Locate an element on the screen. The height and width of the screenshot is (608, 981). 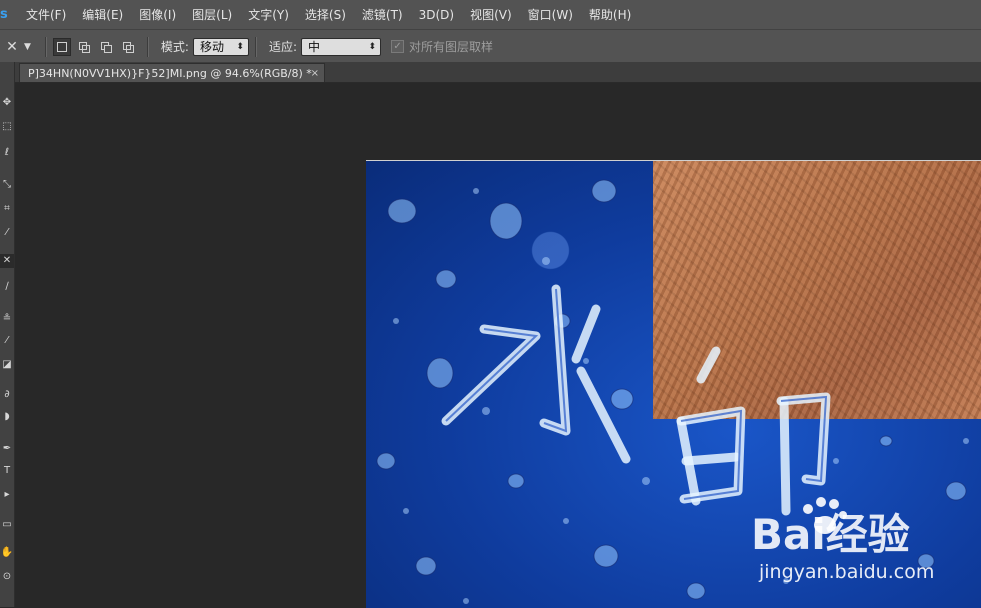
menu-type: 文字(Y) is located at coordinates (268, 14).